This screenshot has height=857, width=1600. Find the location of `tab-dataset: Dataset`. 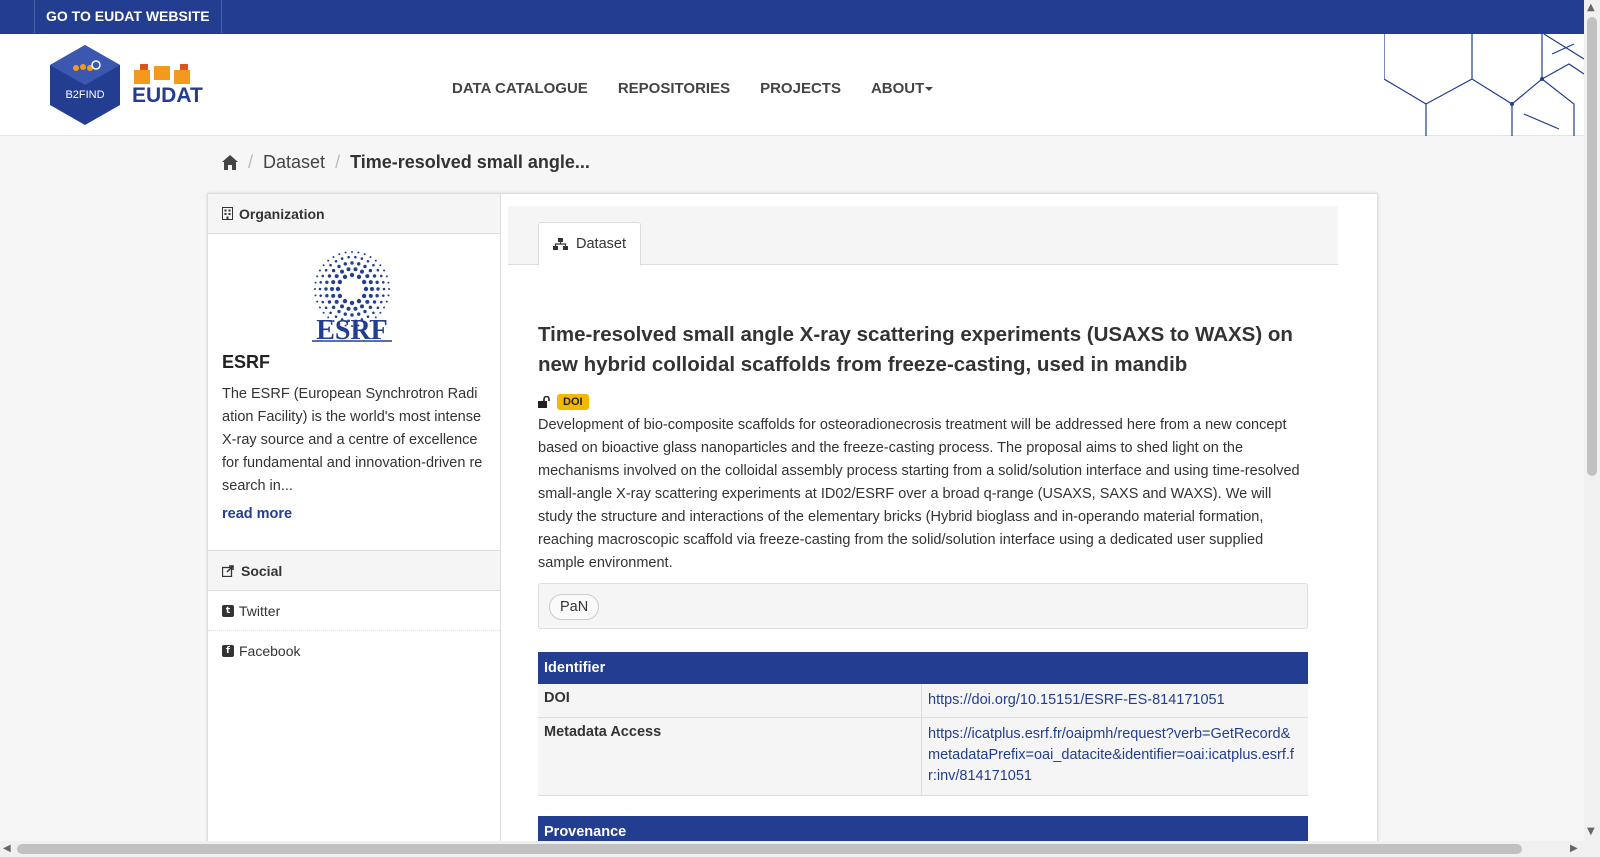

tab-dataset: Dataset is located at coordinates (589, 244).